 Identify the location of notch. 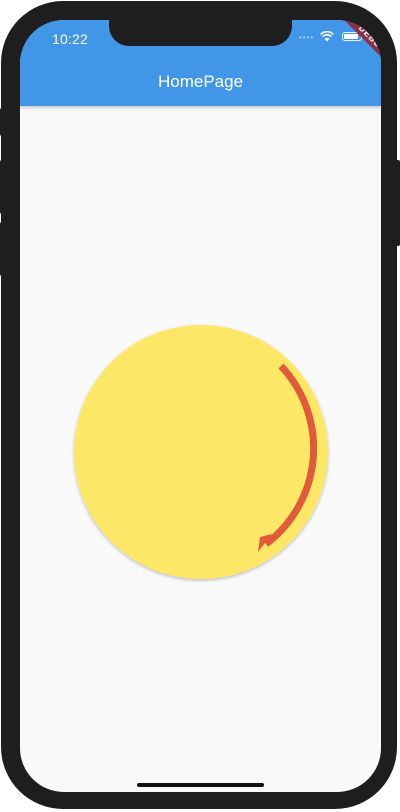
(200, 33).